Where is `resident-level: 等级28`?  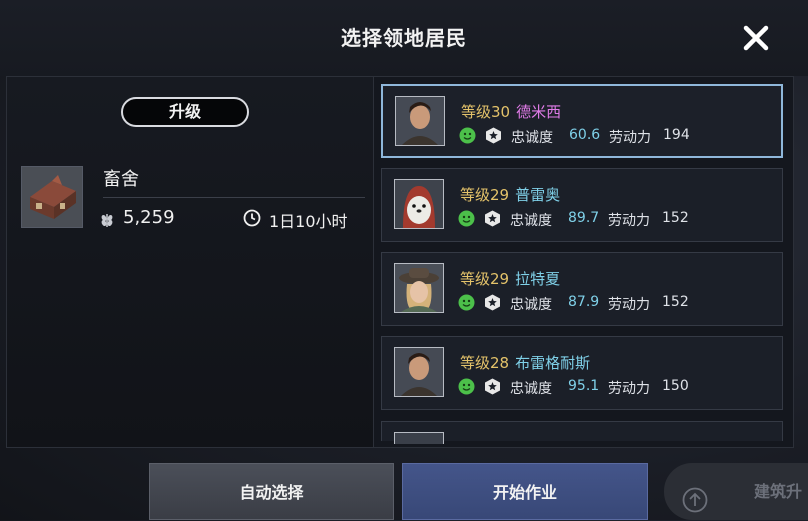 resident-level: 等级28 is located at coordinates (485, 363).